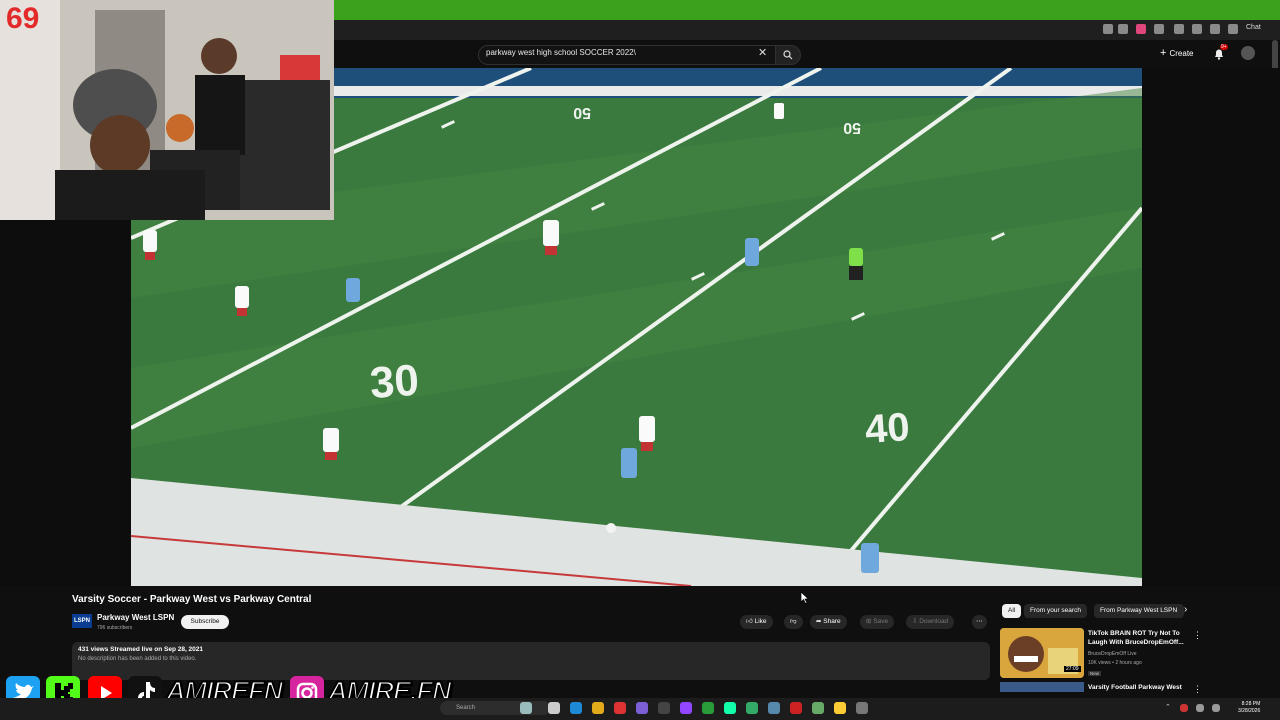  Describe the element at coordinates (205, 622) in the screenshot. I see `subscribe-button: Subscribe` at that location.